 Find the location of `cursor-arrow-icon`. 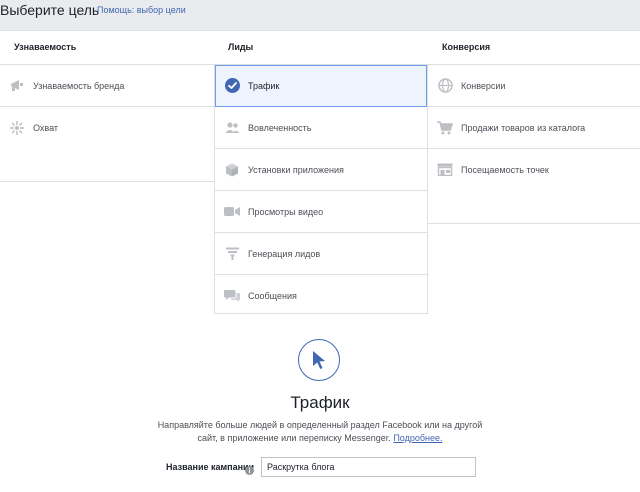

cursor-arrow-icon is located at coordinates (319, 360).